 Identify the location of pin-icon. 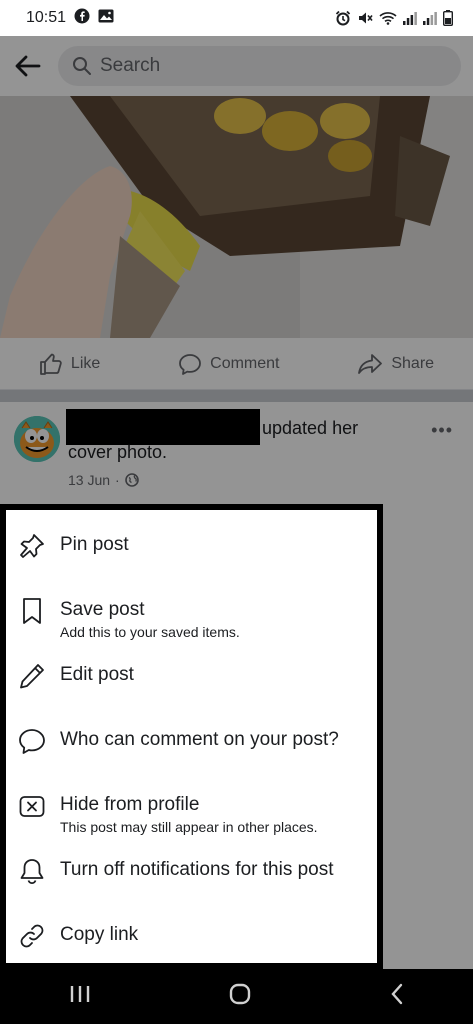
(32, 546).